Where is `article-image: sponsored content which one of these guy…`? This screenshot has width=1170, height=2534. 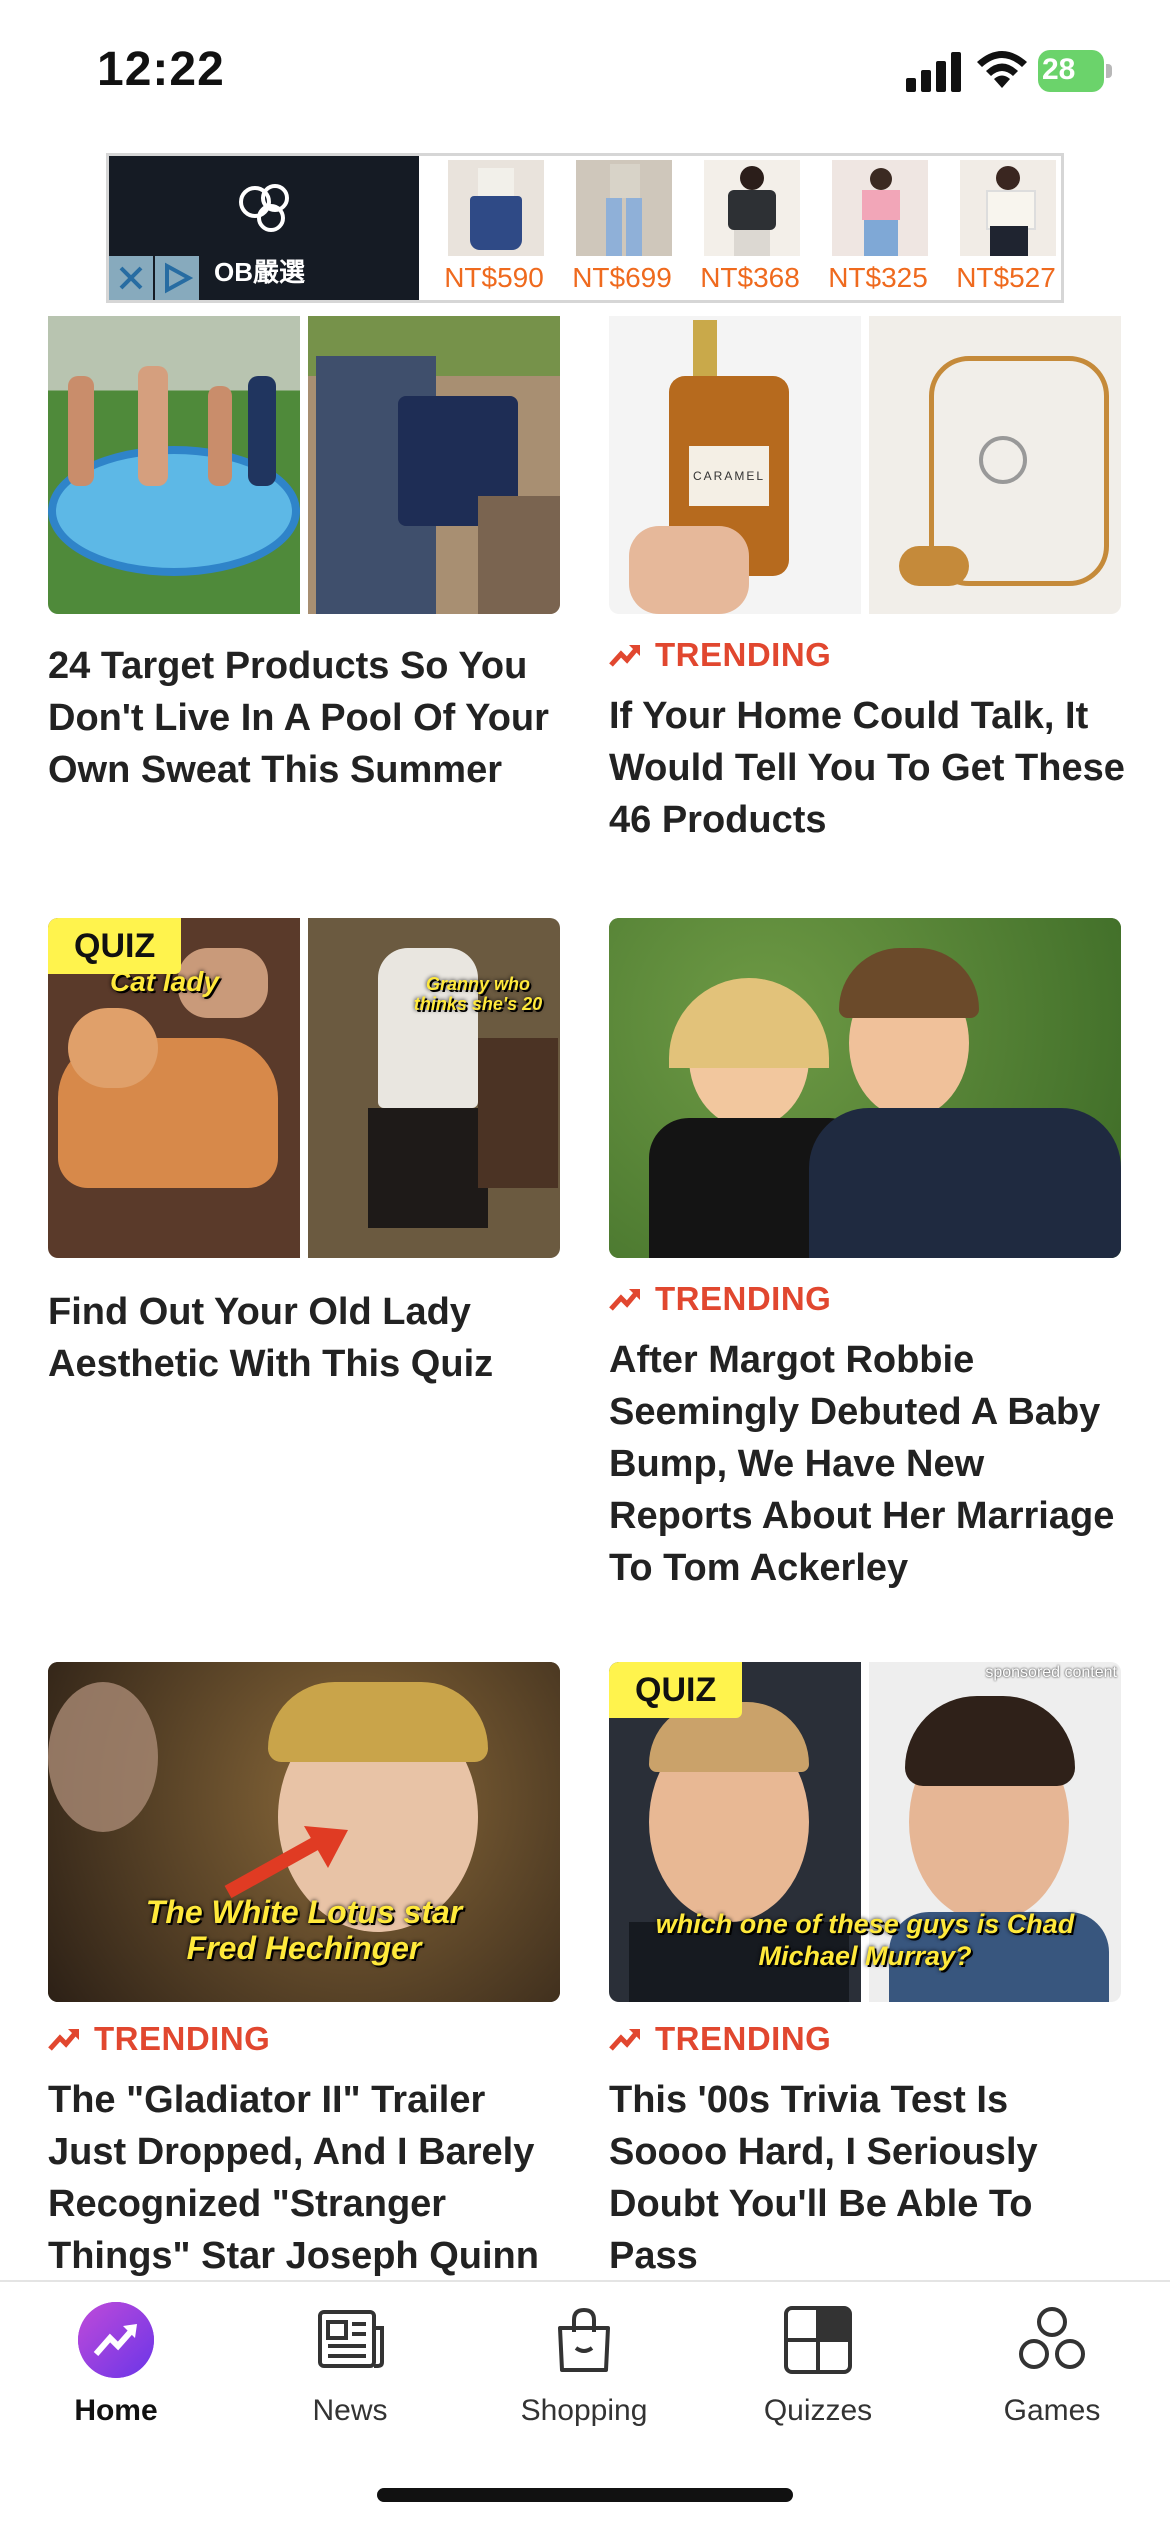 article-image: sponsored content which one of these guy… is located at coordinates (865, 1832).